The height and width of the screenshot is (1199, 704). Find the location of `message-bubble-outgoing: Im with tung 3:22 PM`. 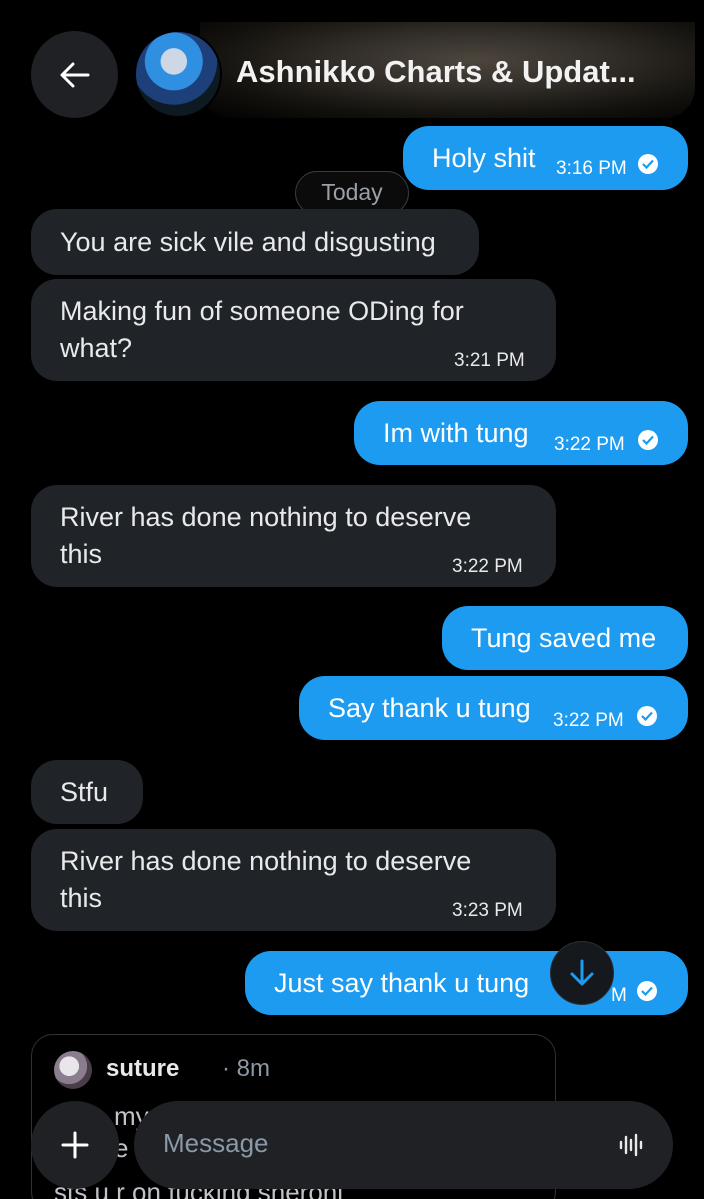

message-bubble-outgoing: Im with tung 3:22 PM is located at coordinates (521, 433).